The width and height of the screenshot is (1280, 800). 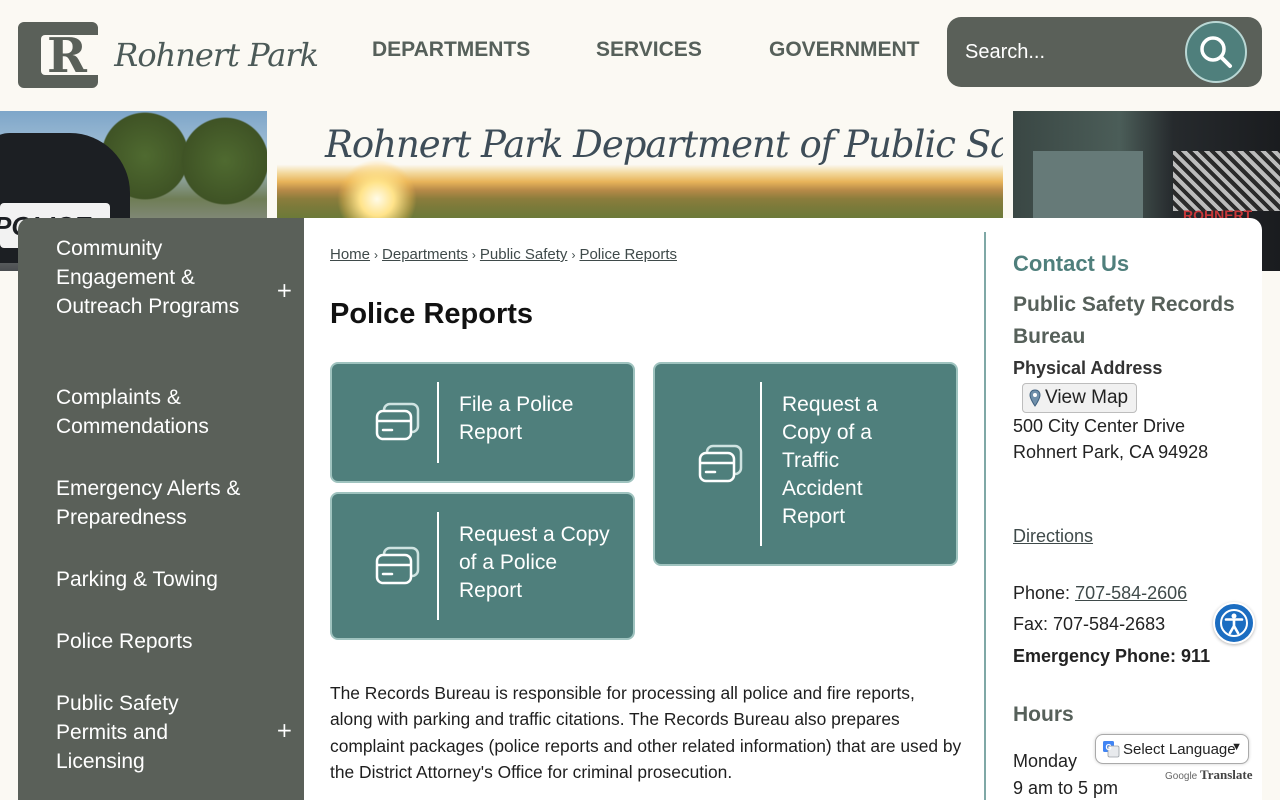 I want to click on nav-services: SERVICES, so click(x=649, y=53).